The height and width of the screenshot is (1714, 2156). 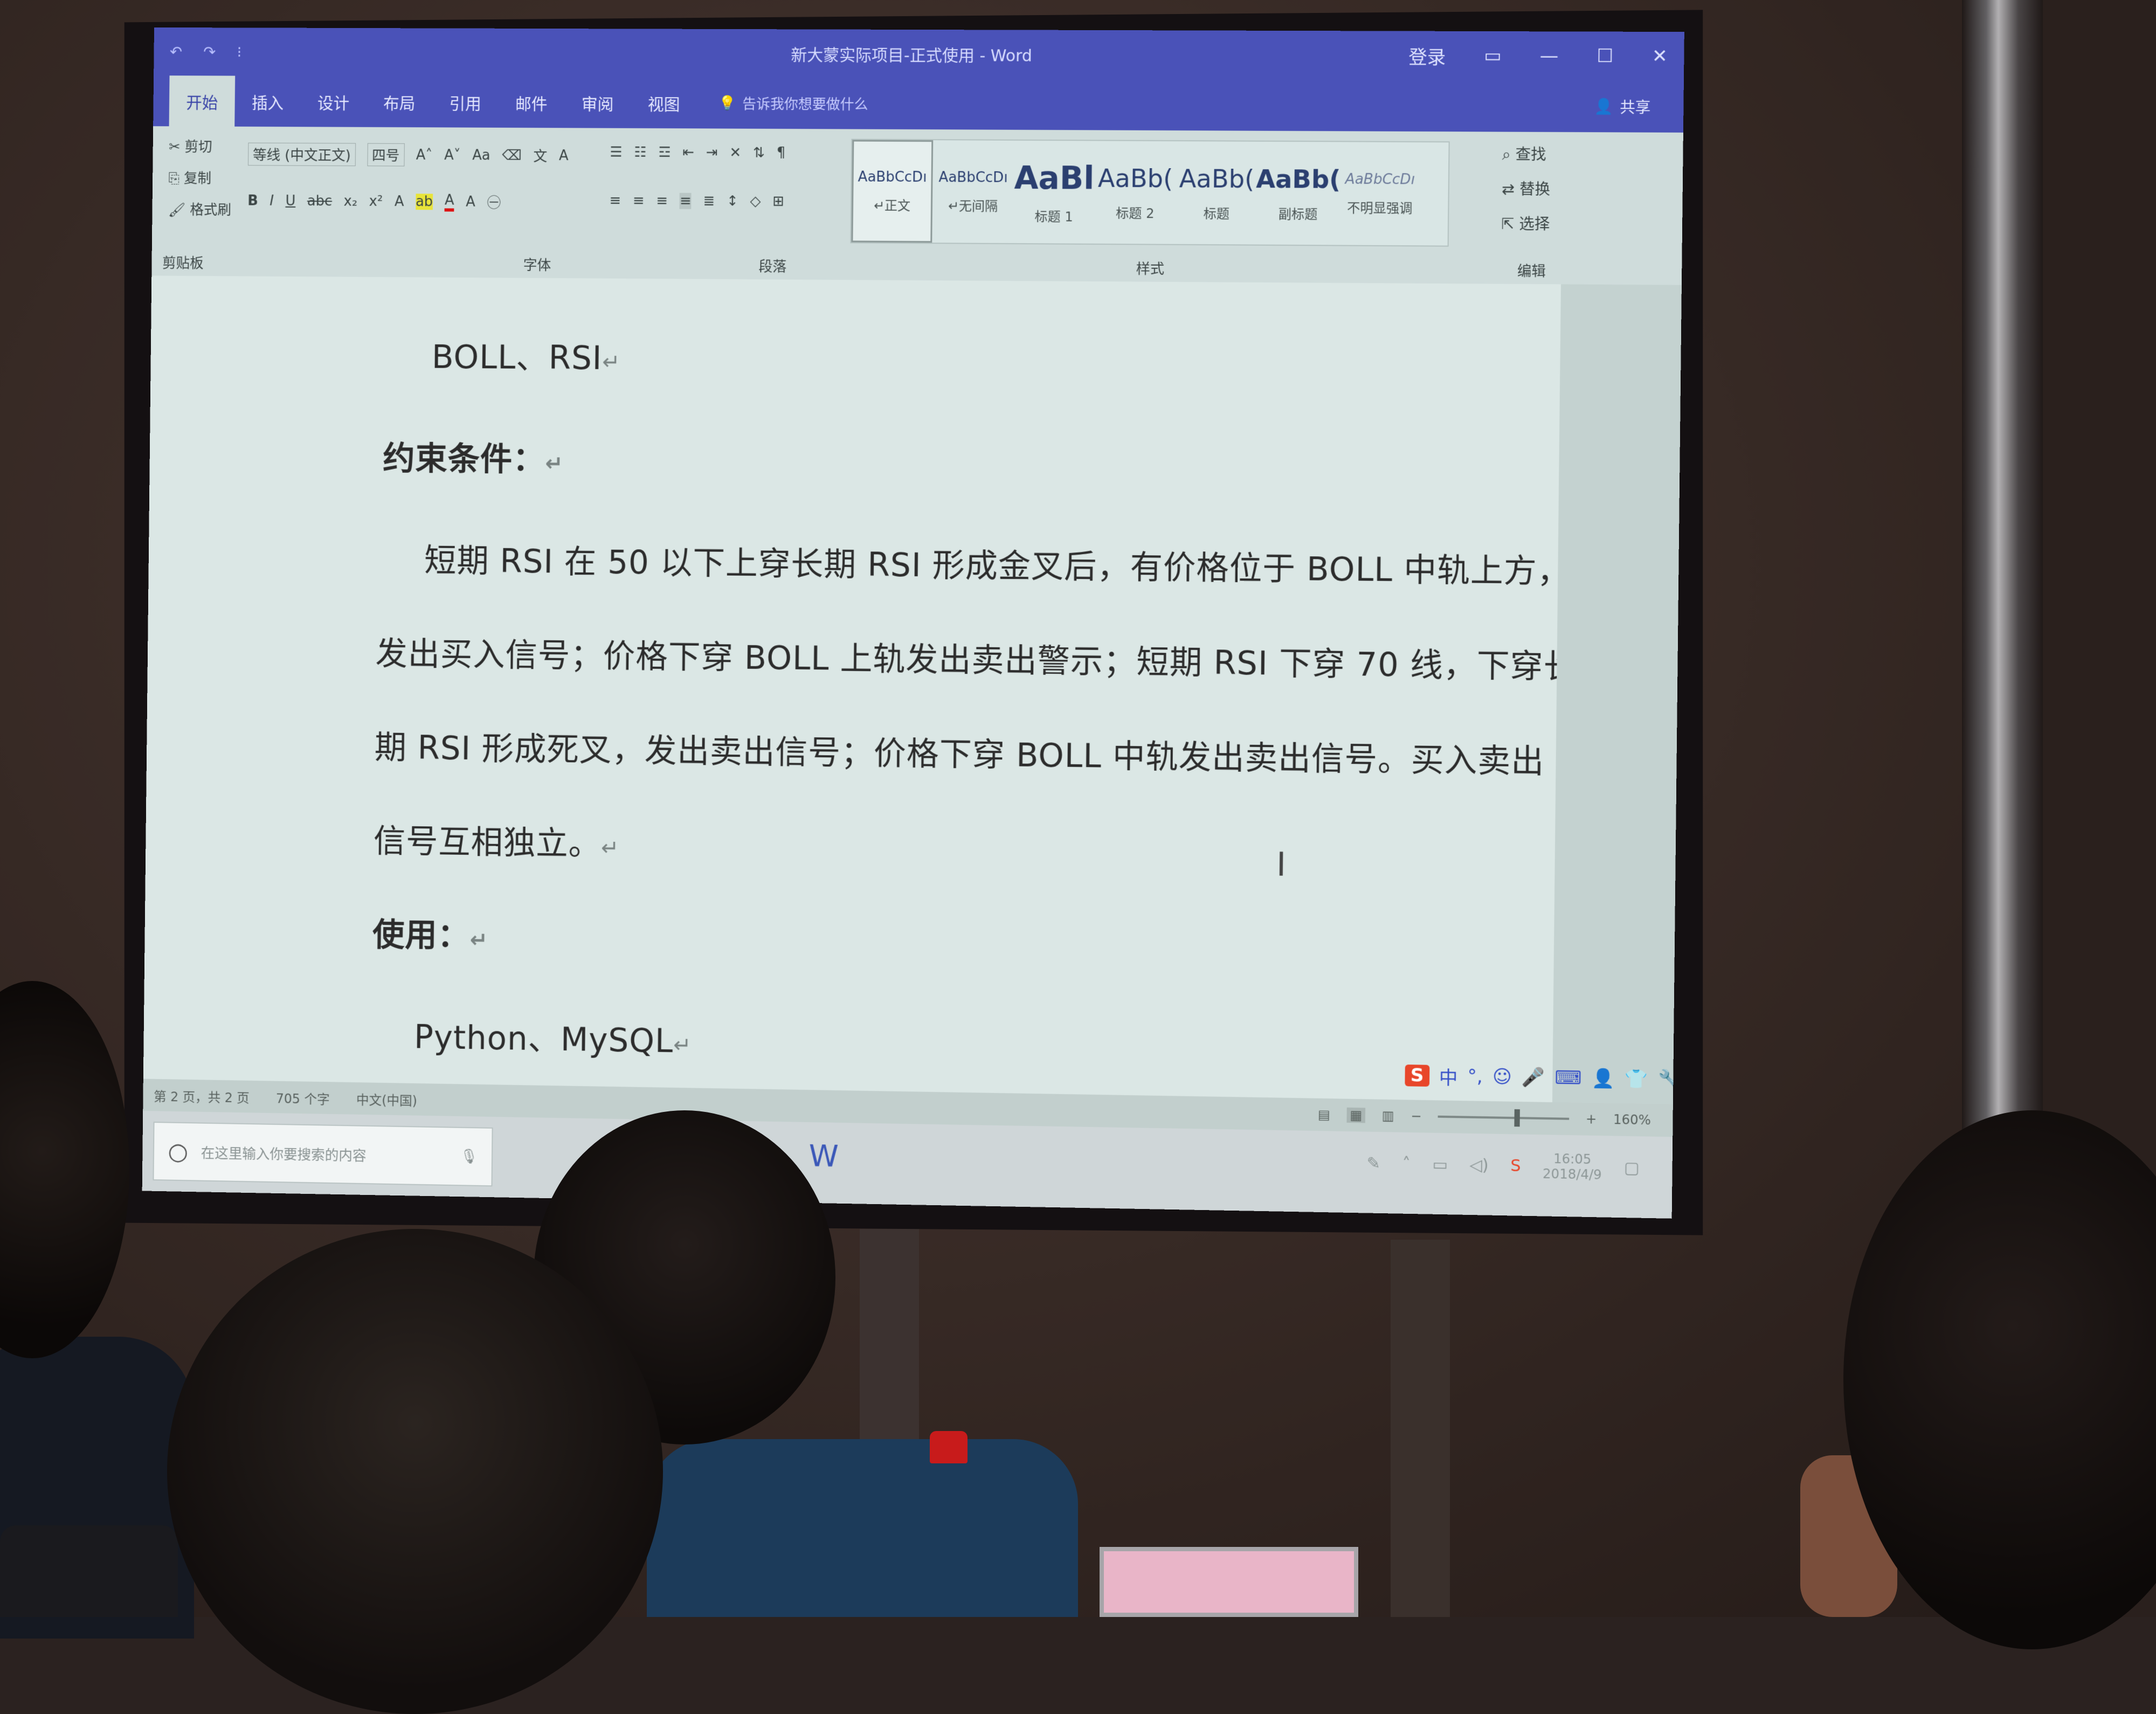 I want to click on copy-button: ⎘ 复制, so click(x=189, y=178).